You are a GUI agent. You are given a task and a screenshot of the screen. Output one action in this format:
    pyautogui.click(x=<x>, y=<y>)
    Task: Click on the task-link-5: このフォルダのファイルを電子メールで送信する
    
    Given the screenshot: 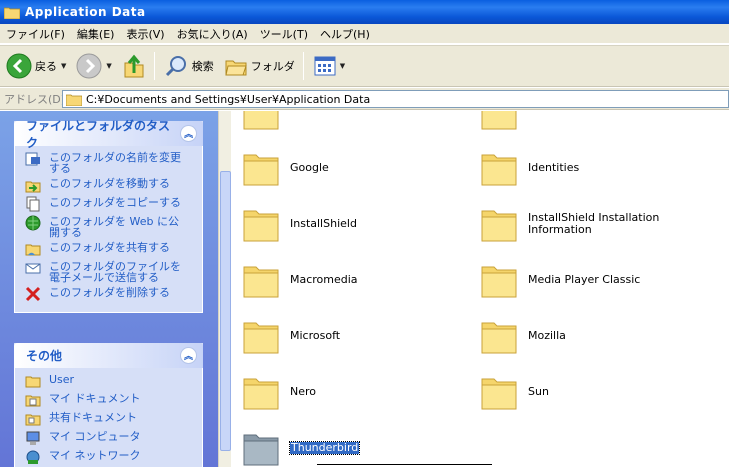 What is the action you would take?
    pyautogui.click(x=110, y=272)
    